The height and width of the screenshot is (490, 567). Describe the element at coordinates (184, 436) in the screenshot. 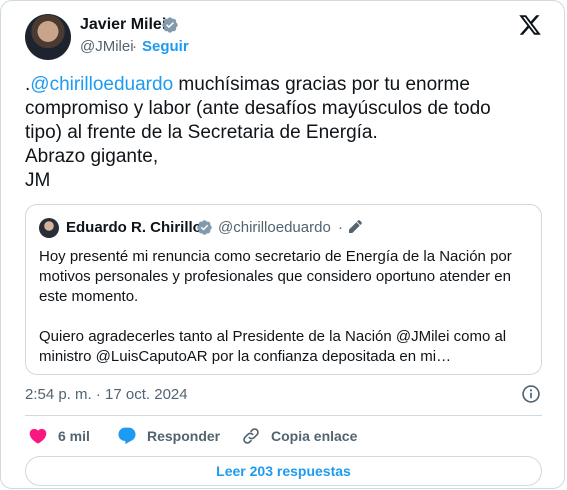

I see `reply-label: Responder` at that location.